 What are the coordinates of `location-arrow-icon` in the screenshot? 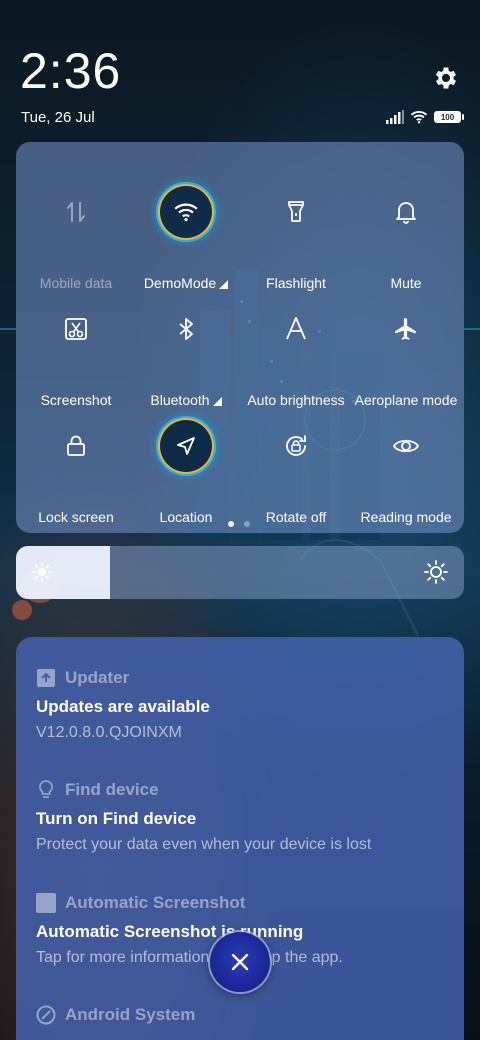 It's located at (186, 446).